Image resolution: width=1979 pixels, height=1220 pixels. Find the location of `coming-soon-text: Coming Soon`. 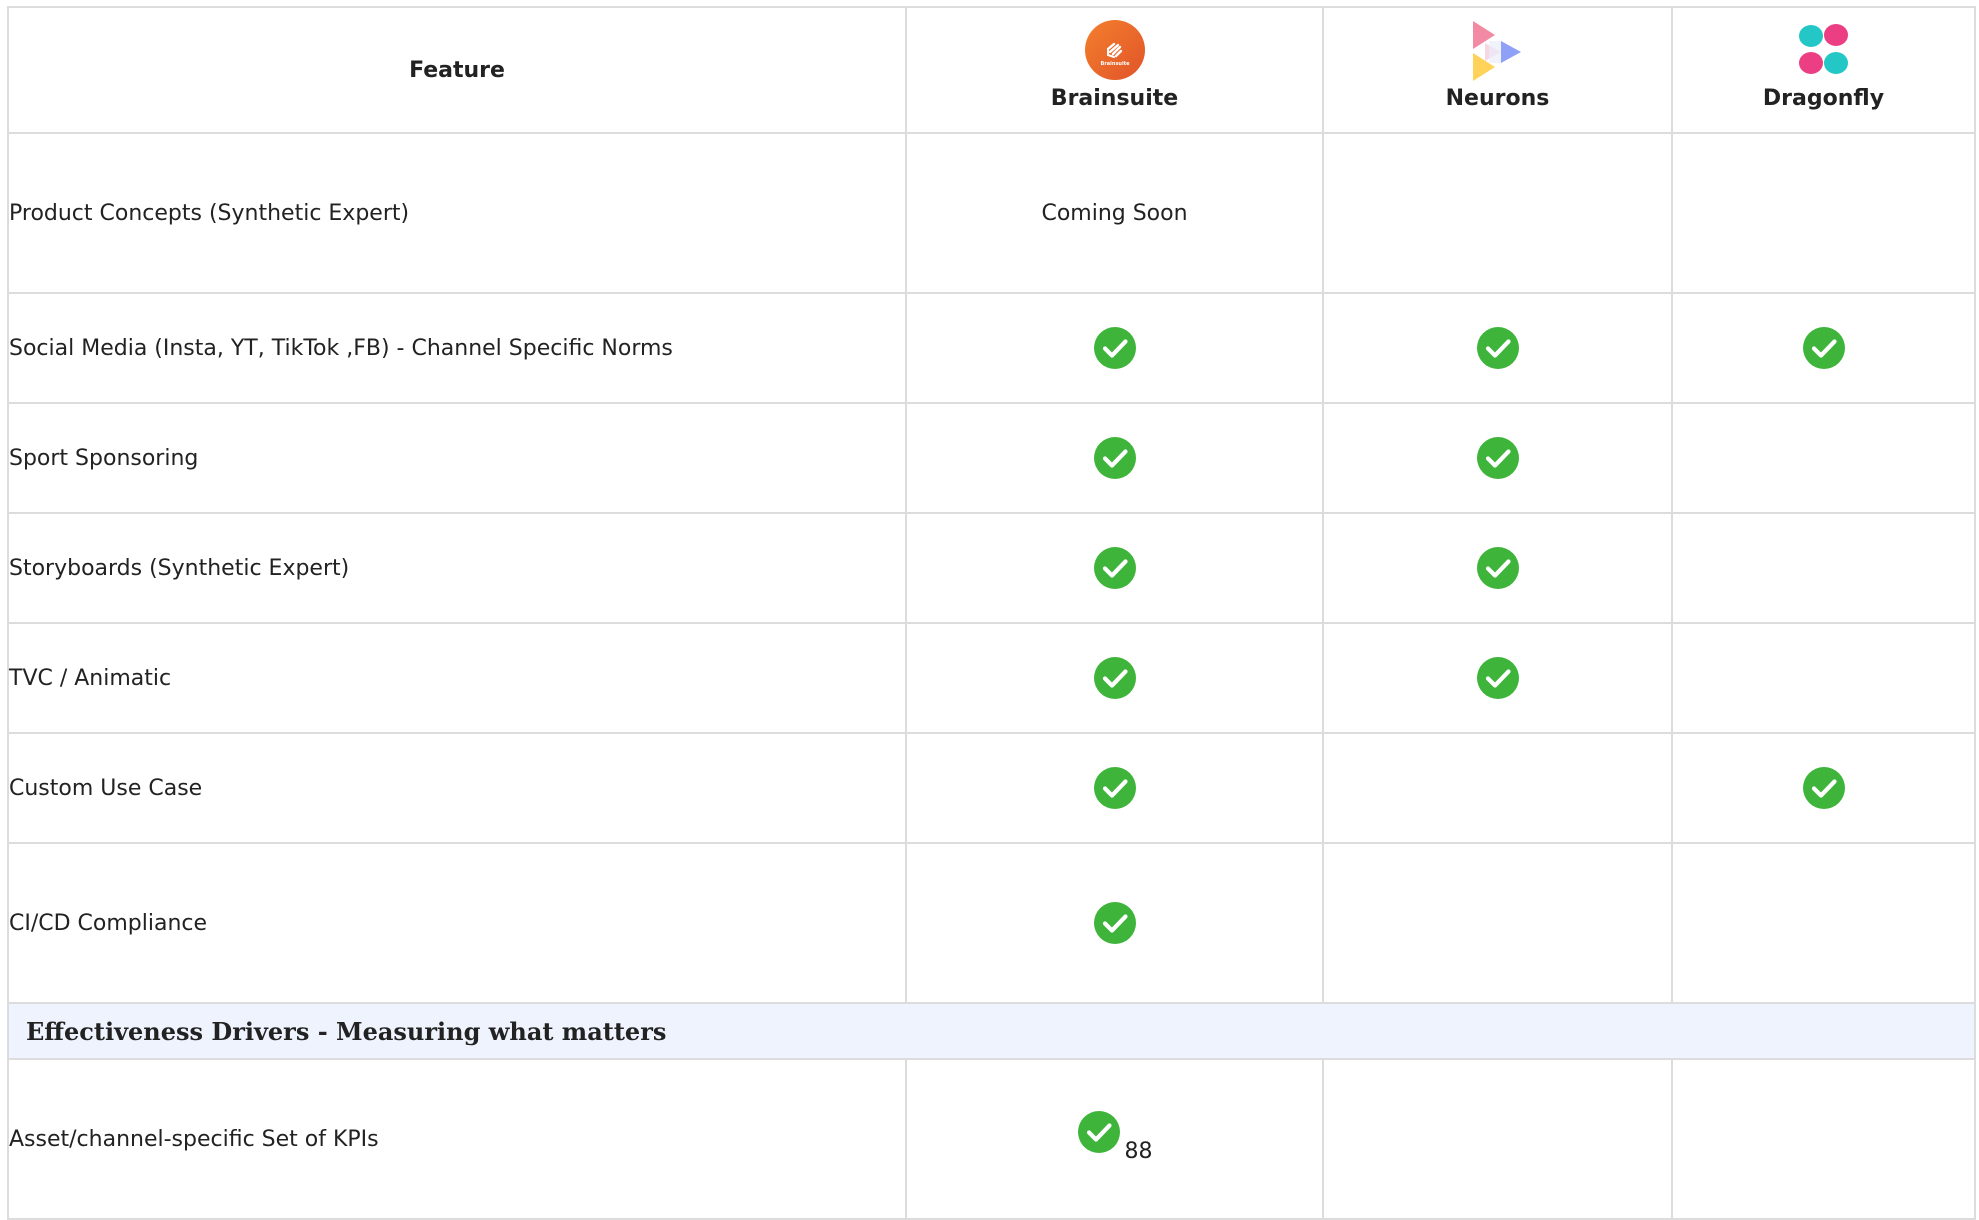

coming-soon-text: Coming Soon is located at coordinates (1114, 213).